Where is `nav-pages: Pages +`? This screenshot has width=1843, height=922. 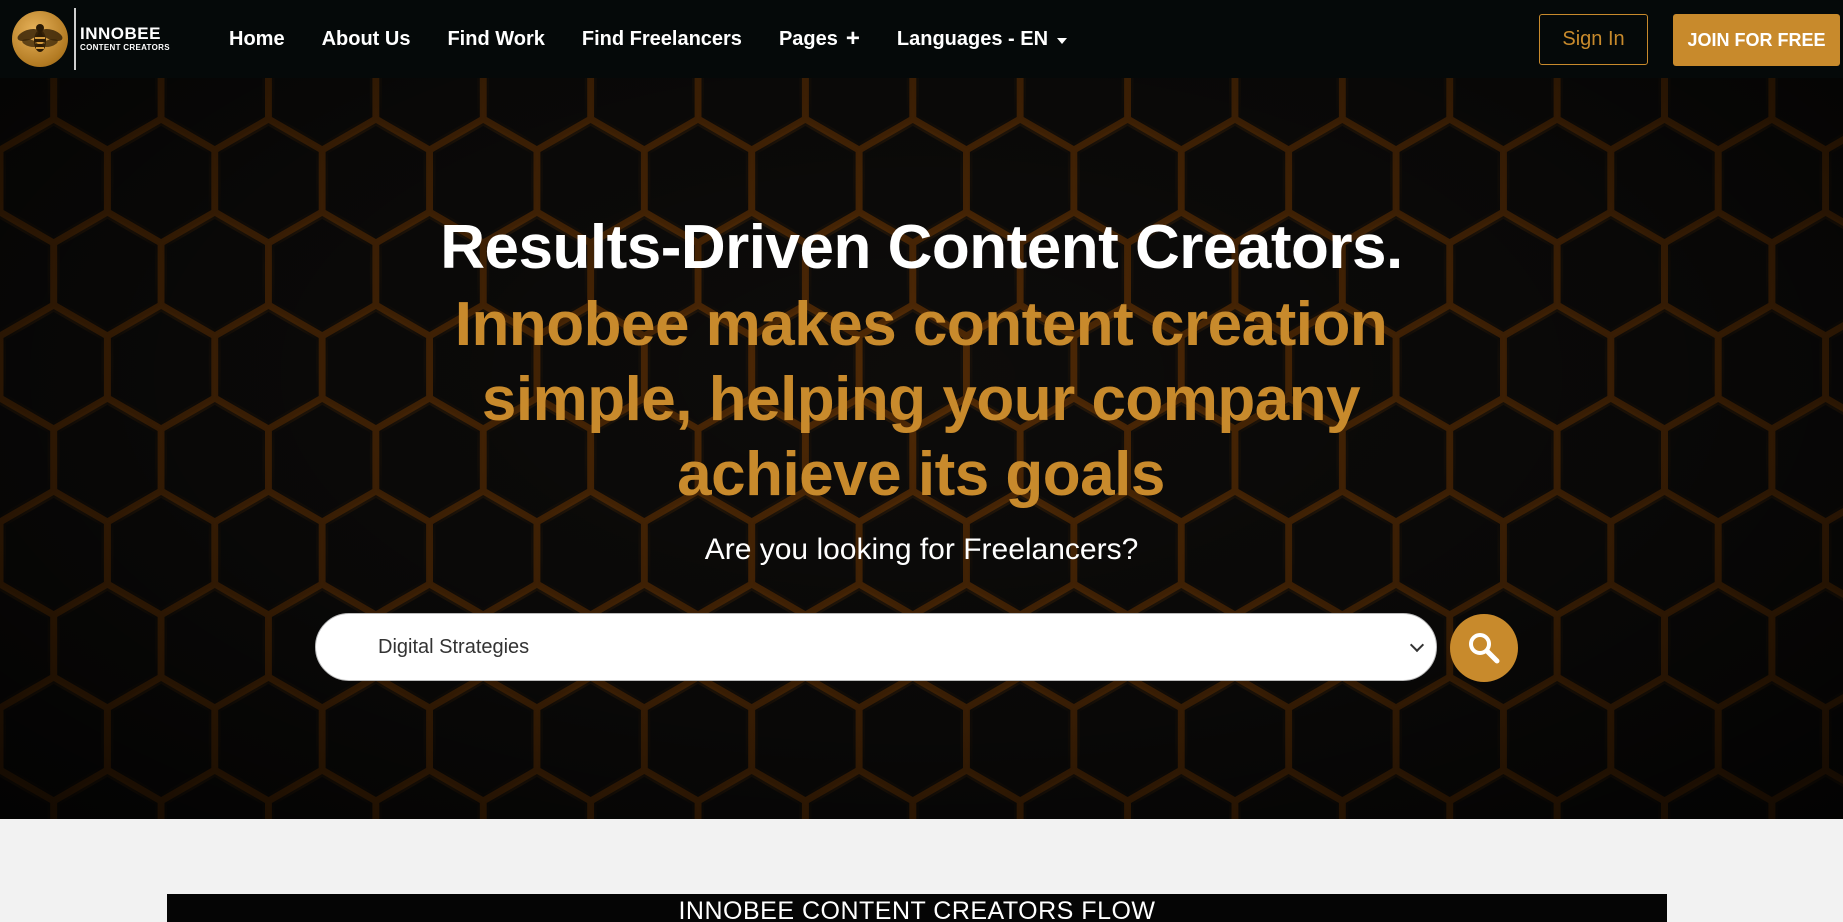
nav-pages: Pages + is located at coordinates (819, 38).